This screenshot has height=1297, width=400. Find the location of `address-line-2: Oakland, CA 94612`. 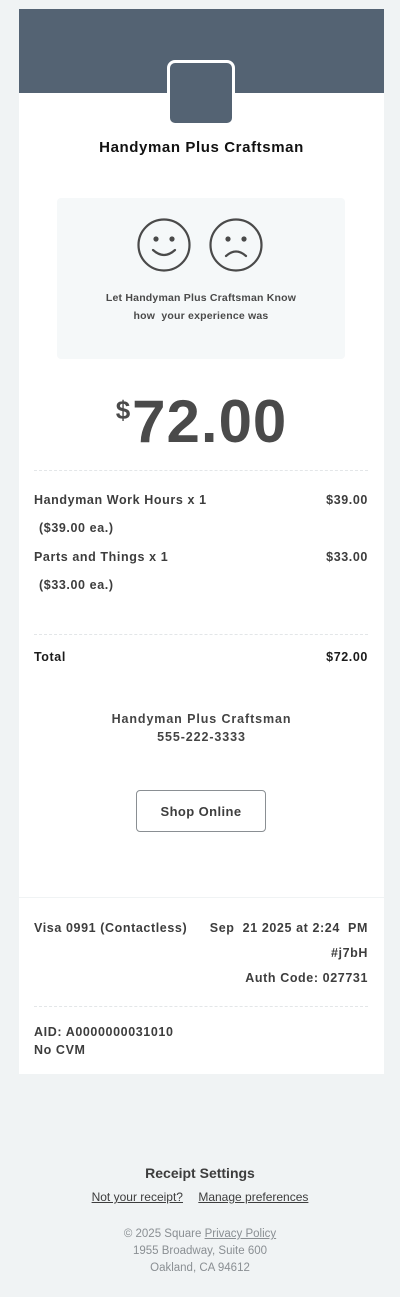

address-line-2: Oakland, CA 94612 is located at coordinates (200, 1268).